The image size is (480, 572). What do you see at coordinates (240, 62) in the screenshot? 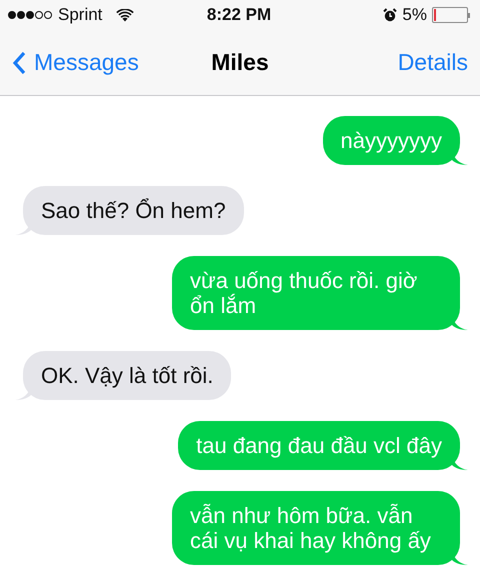
I see `contact-name: Miles` at bounding box center [240, 62].